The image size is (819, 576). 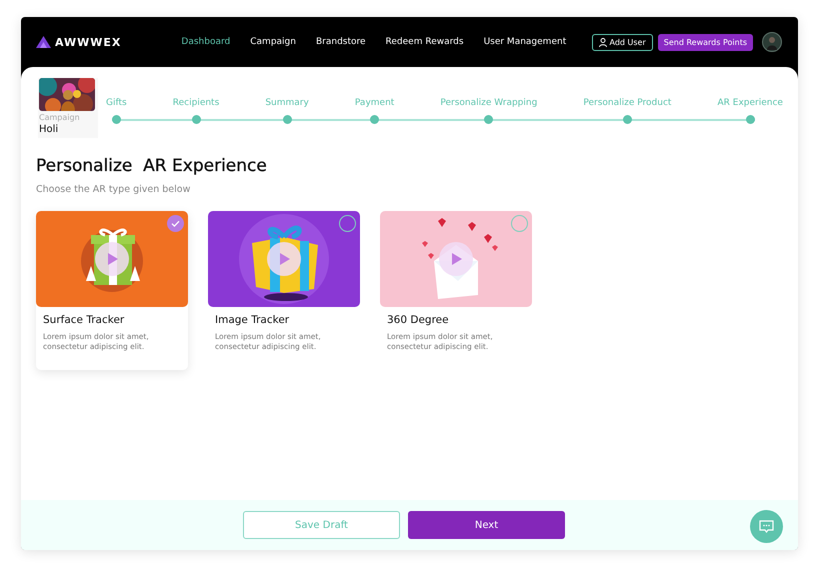 I want to click on nav-link: User Management, so click(x=525, y=42).